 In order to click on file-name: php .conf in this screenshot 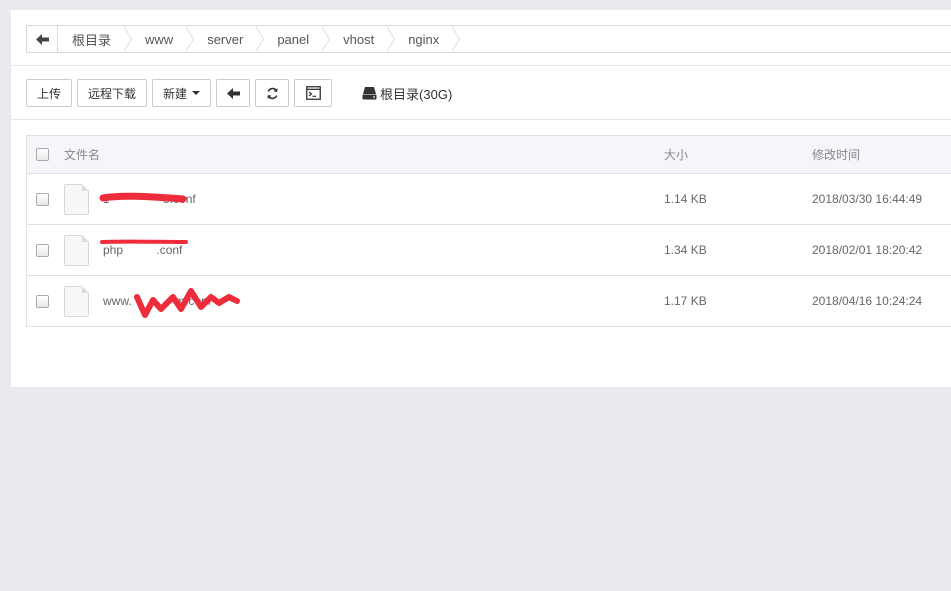, I will do `click(142, 250)`.